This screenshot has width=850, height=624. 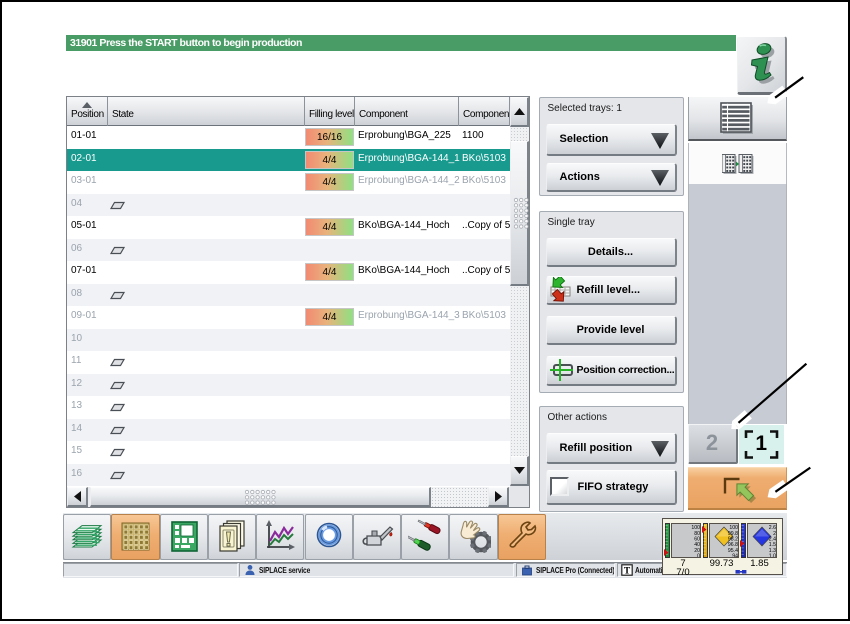 I want to click on svg-text: 94, so click(x=735, y=555).